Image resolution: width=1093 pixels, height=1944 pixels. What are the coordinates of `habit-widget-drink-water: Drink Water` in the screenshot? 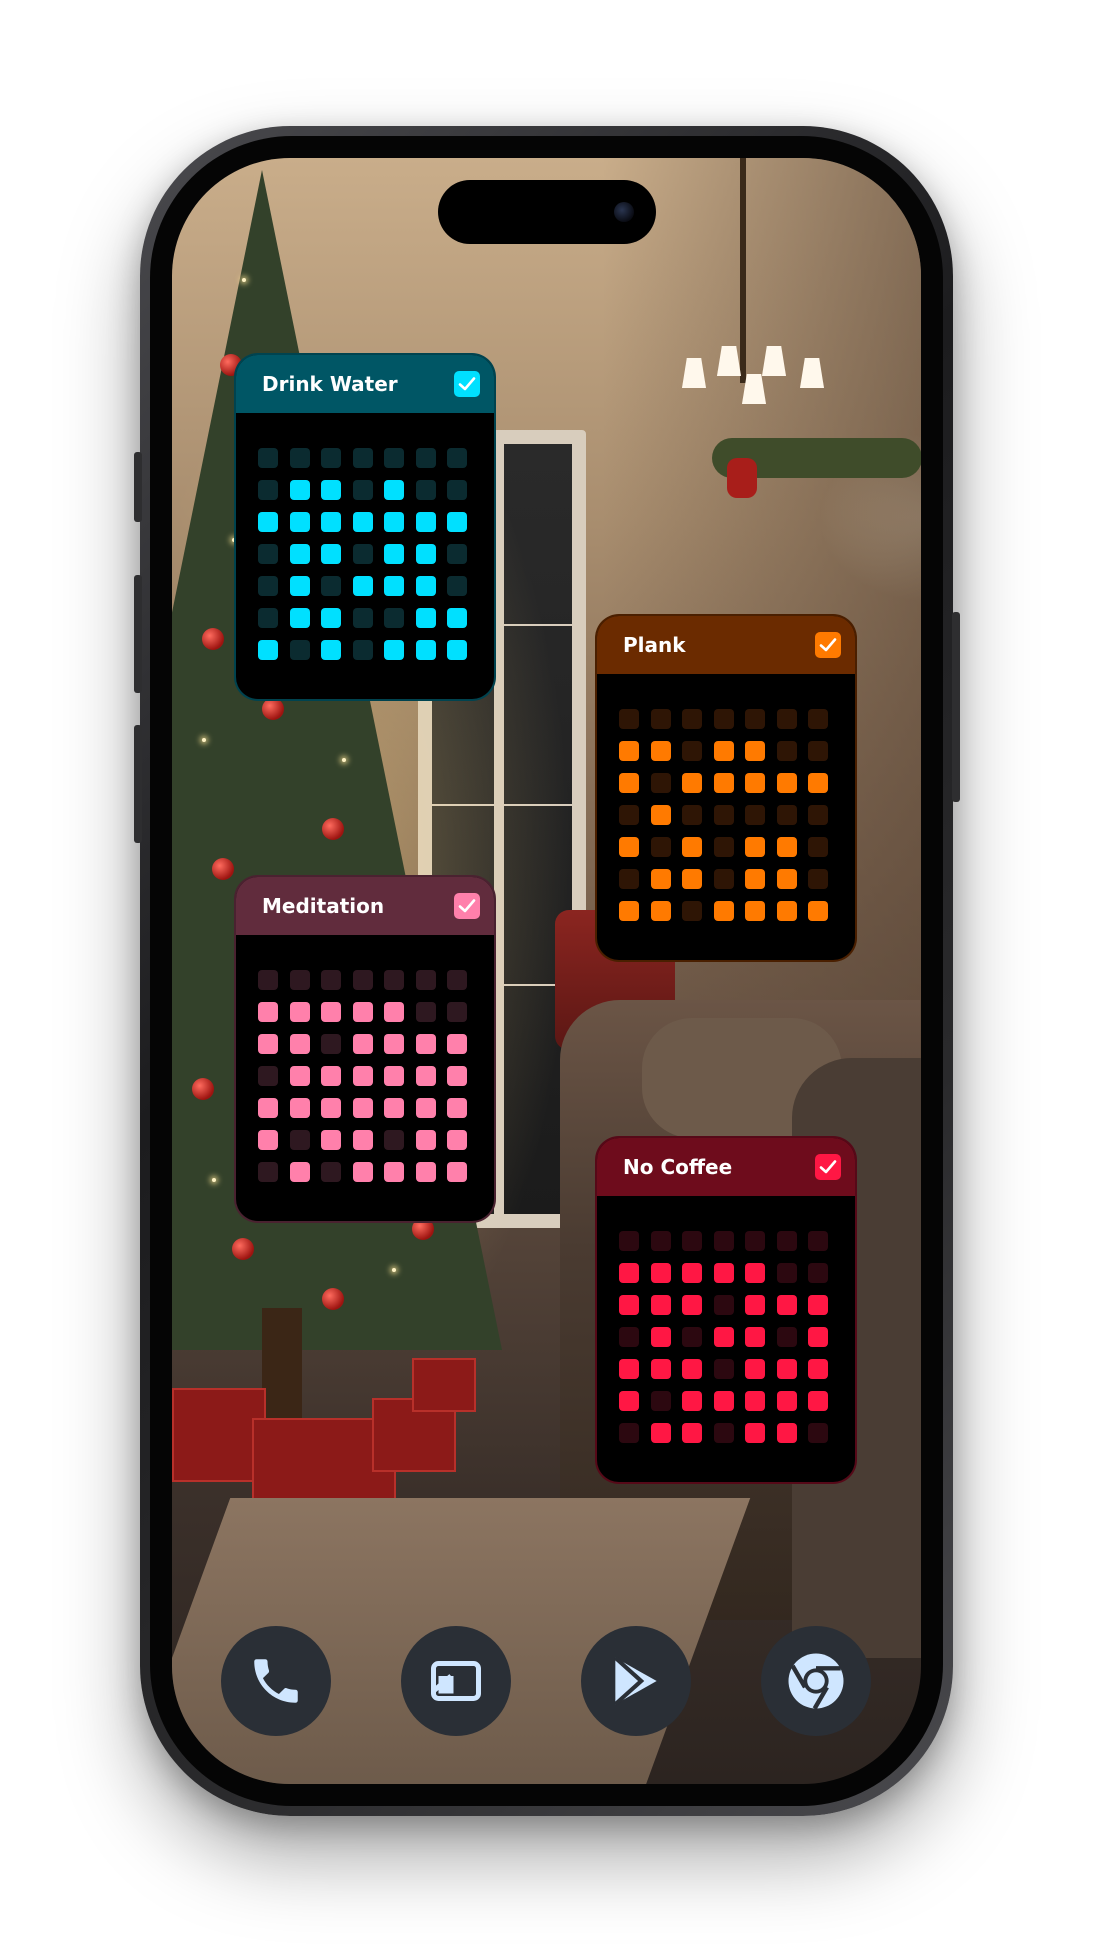 It's located at (365, 527).